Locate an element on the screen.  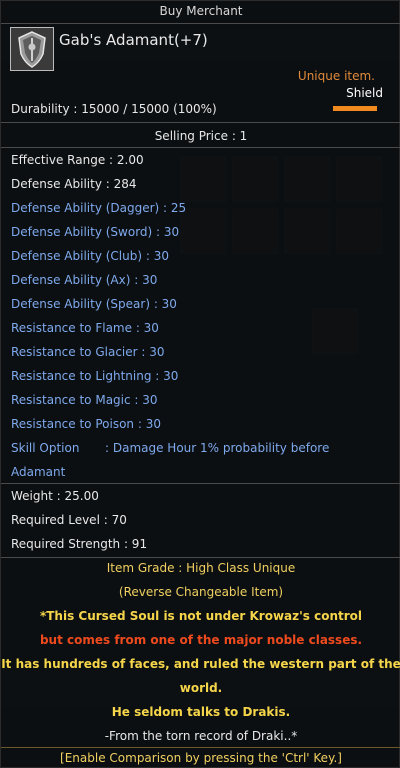
stat-resist-magic: Resistance to Magic : 30 is located at coordinates (84, 400).